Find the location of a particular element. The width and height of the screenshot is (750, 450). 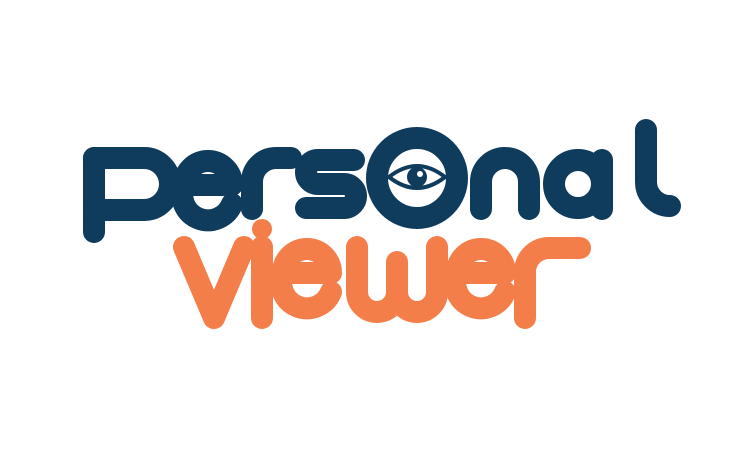

eye-iris is located at coordinates (417, 177).